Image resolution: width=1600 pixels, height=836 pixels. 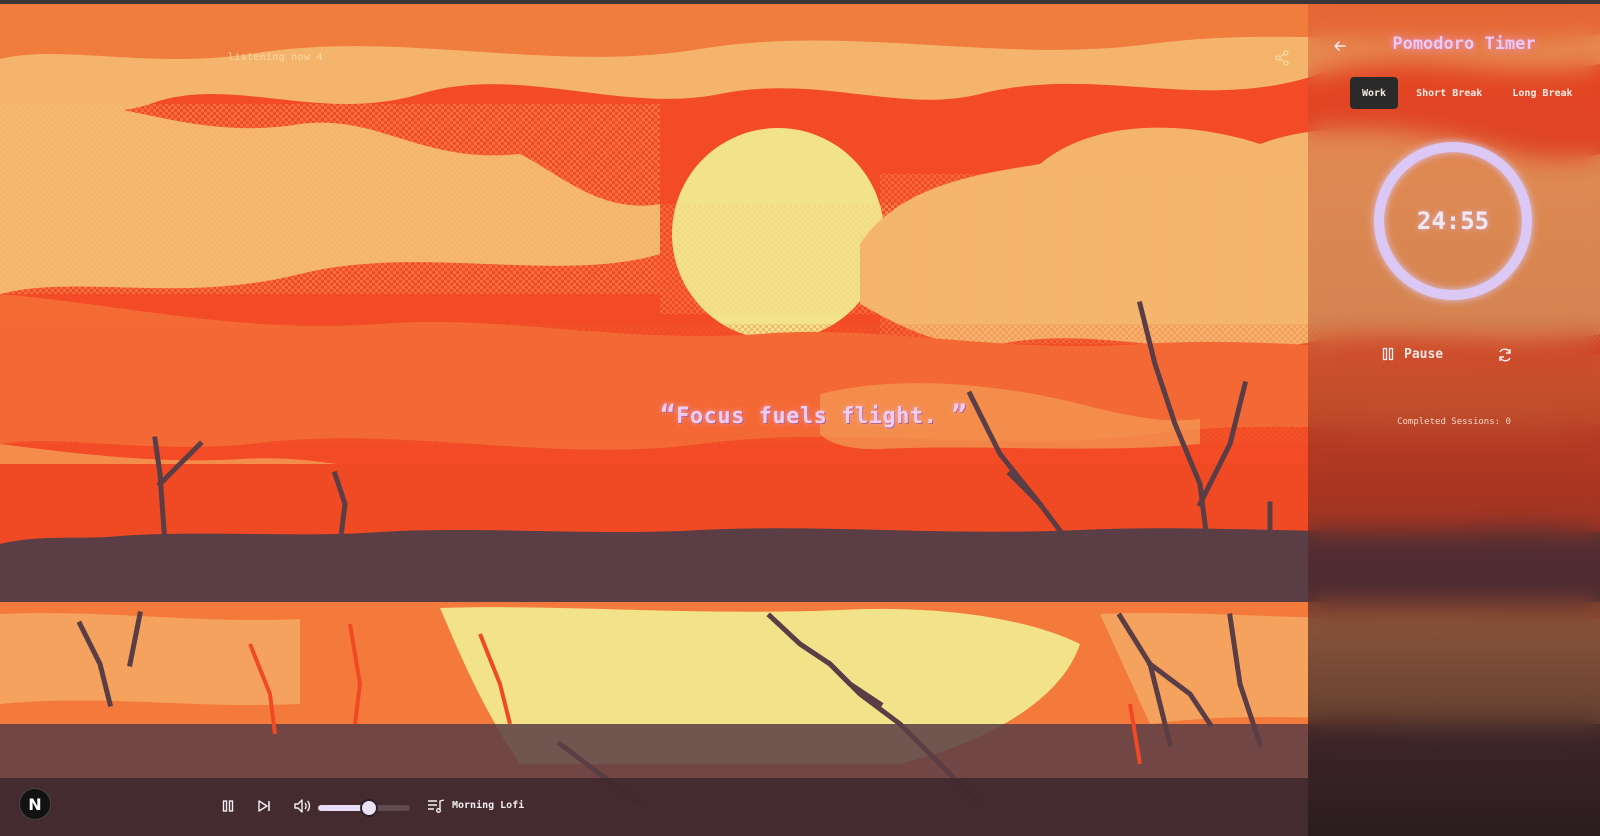 I want to click on pause-label: Pause, so click(x=1424, y=354).